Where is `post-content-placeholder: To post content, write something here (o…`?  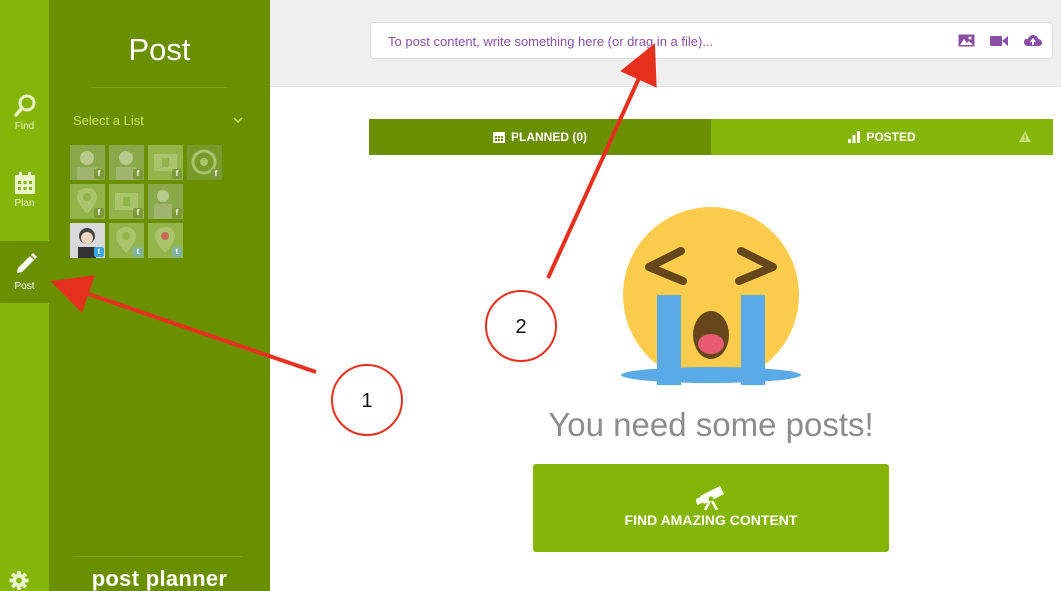
post-content-placeholder: To post content, write something here (o… is located at coordinates (551, 41).